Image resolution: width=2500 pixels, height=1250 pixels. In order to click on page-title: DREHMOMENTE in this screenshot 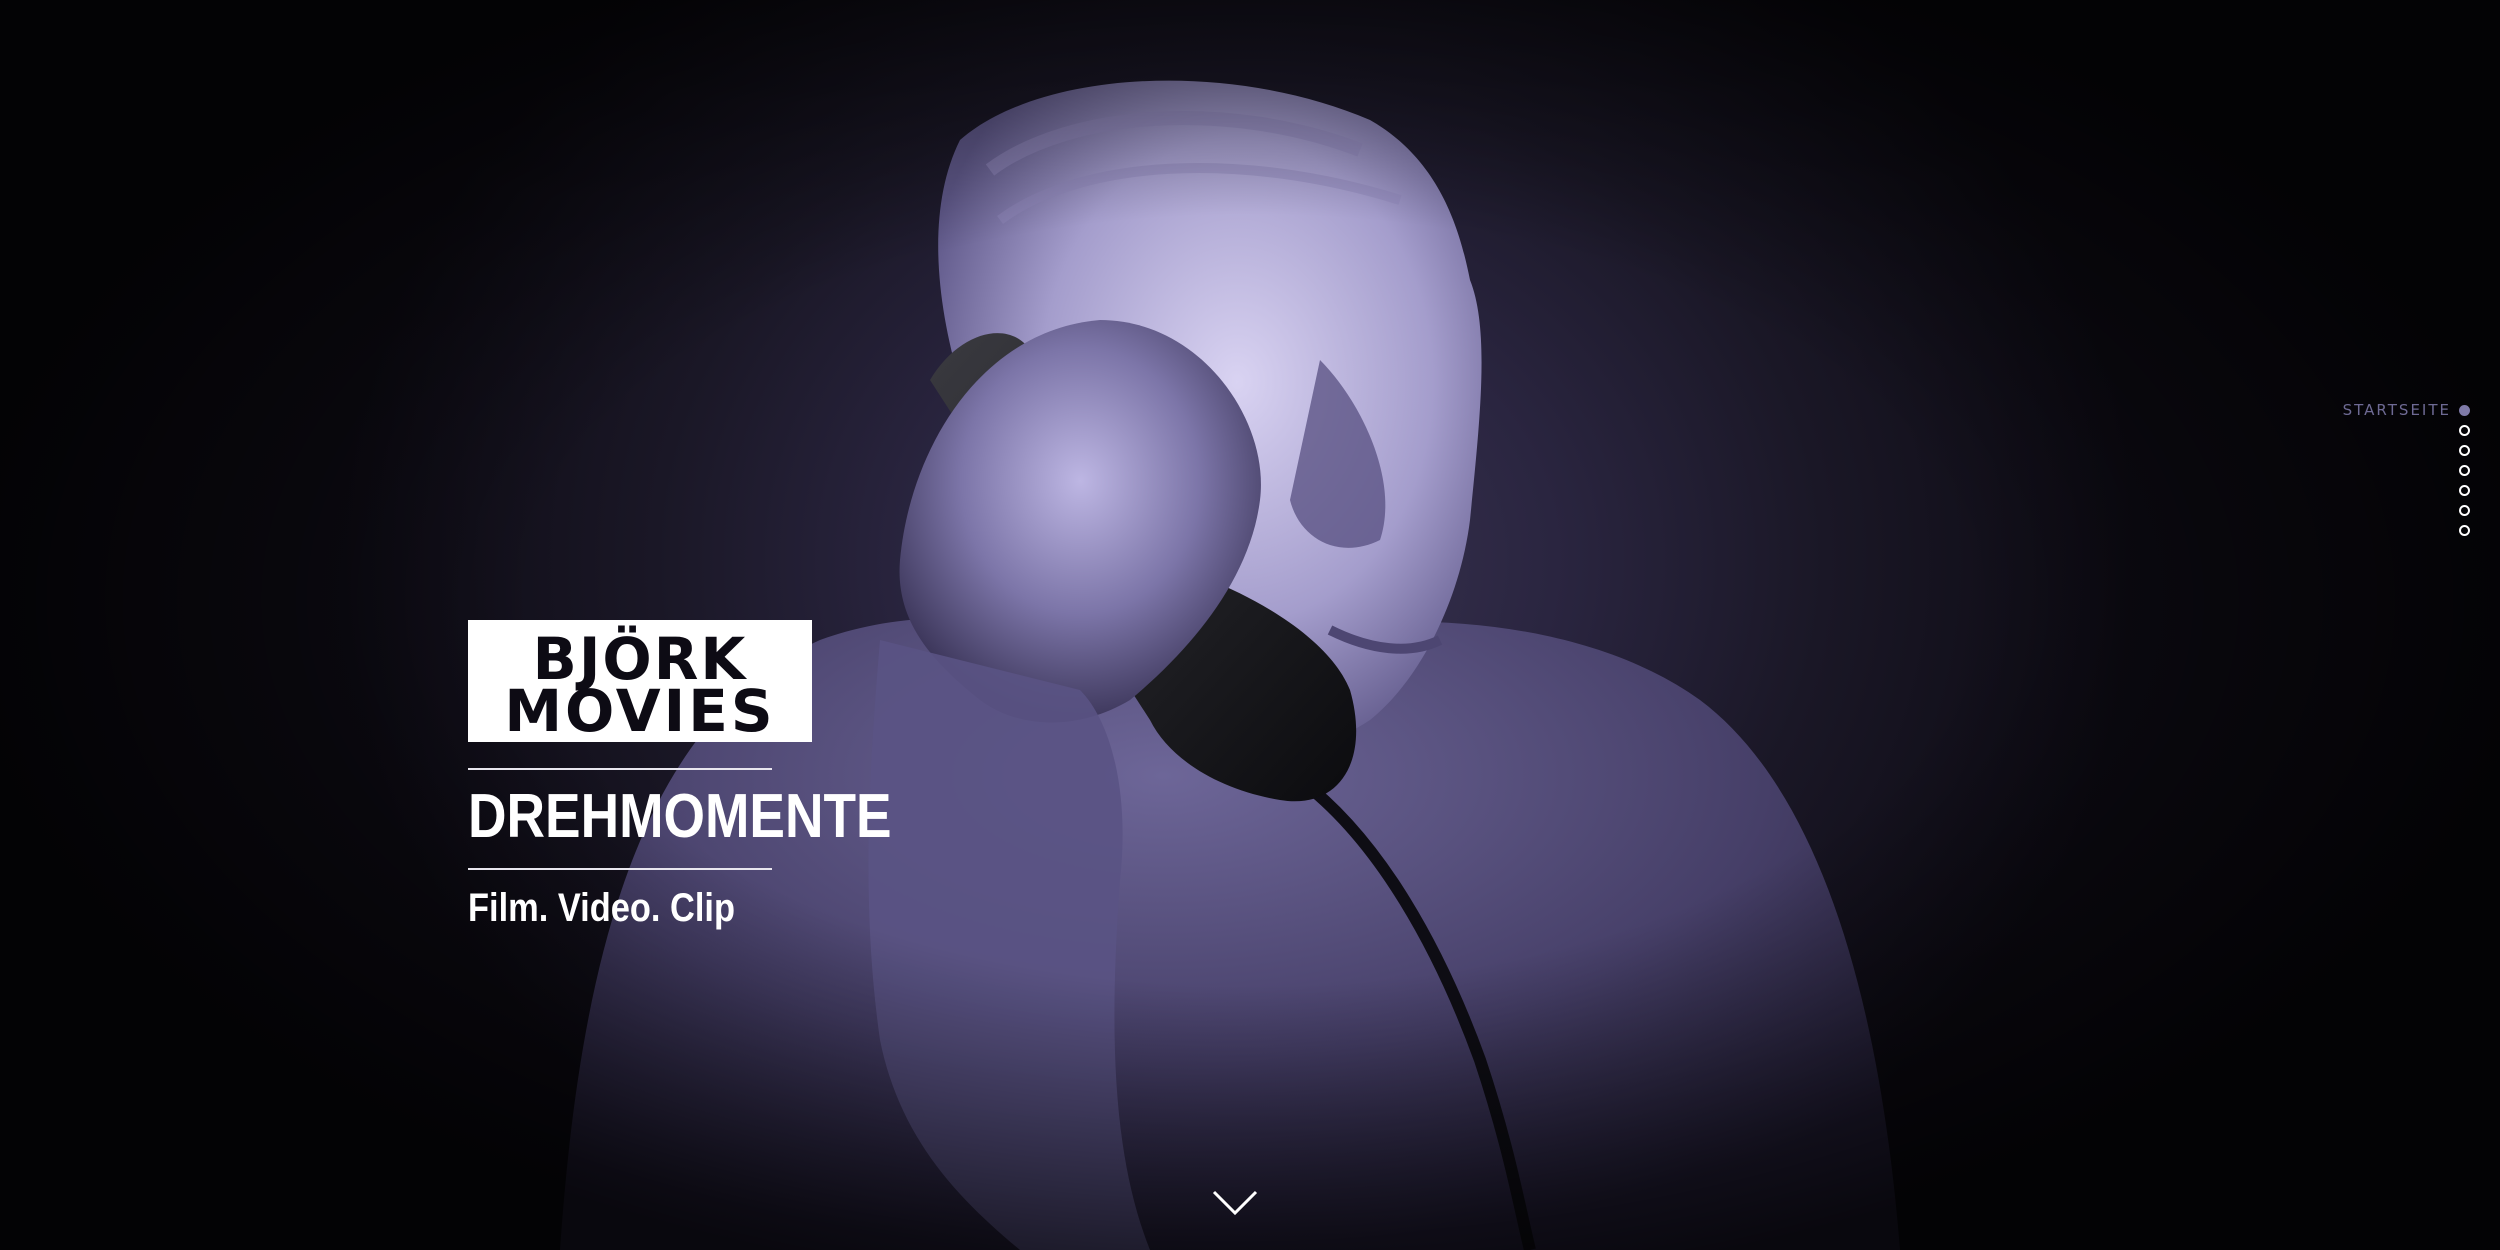, I will do `click(680, 816)`.